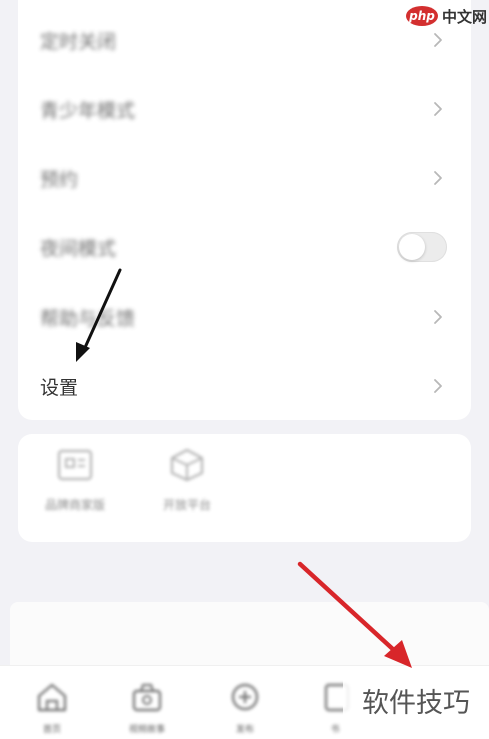 Image resolution: width=489 pixels, height=739 pixels. What do you see at coordinates (187, 467) in the screenshot?
I see `cube-icon` at bounding box center [187, 467].